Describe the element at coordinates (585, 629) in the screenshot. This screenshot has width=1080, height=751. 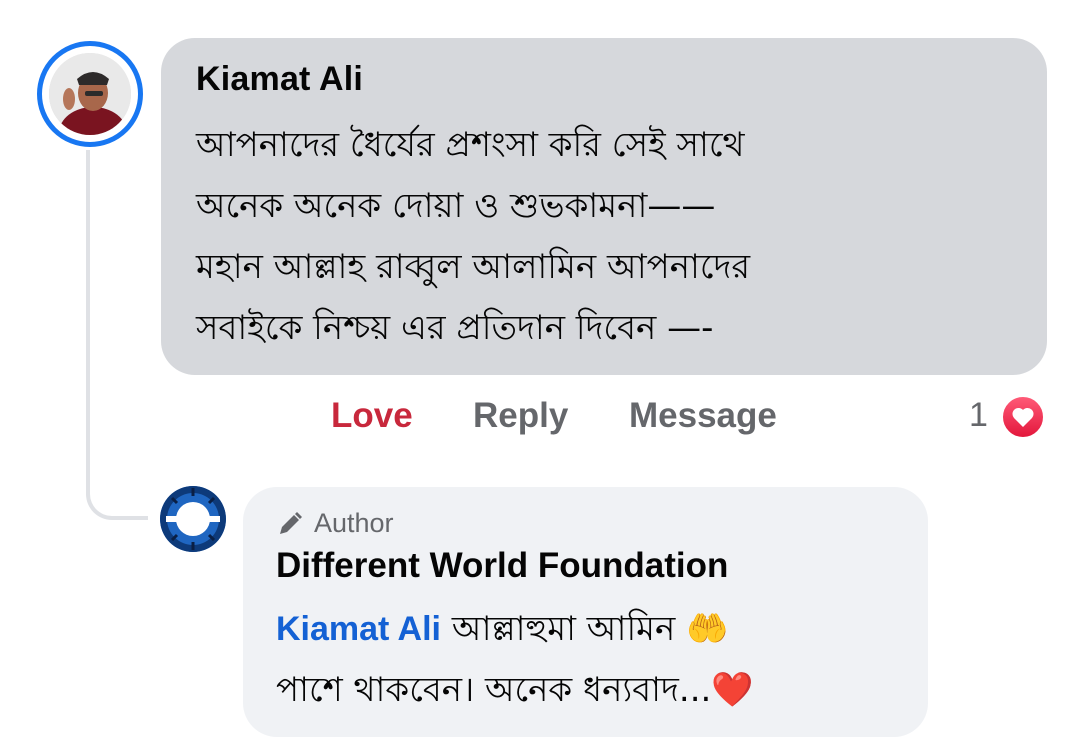
I see `reply-text: আল্লাহুমা আমিন 🤲` at that location.